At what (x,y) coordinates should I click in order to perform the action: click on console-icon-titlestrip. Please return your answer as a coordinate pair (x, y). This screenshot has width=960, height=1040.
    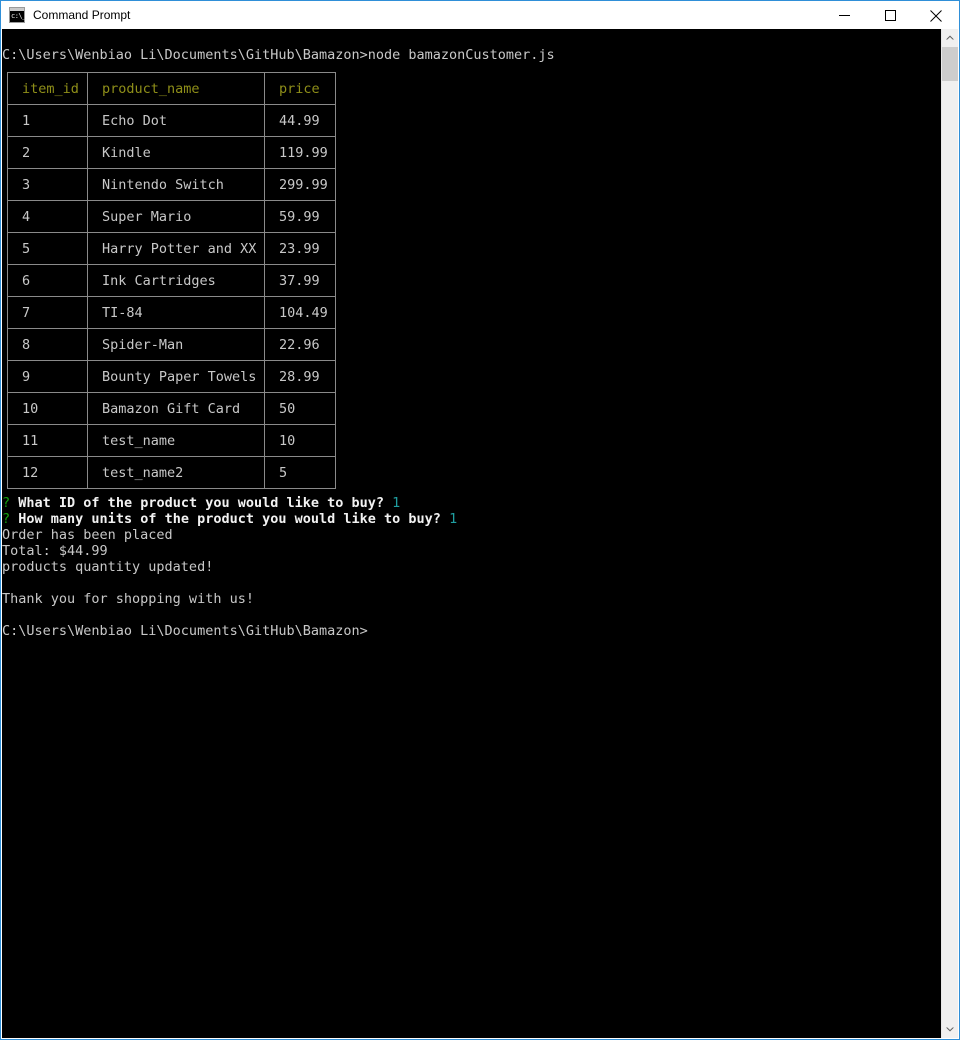
    Looking at the image, I should click on (17, 9).